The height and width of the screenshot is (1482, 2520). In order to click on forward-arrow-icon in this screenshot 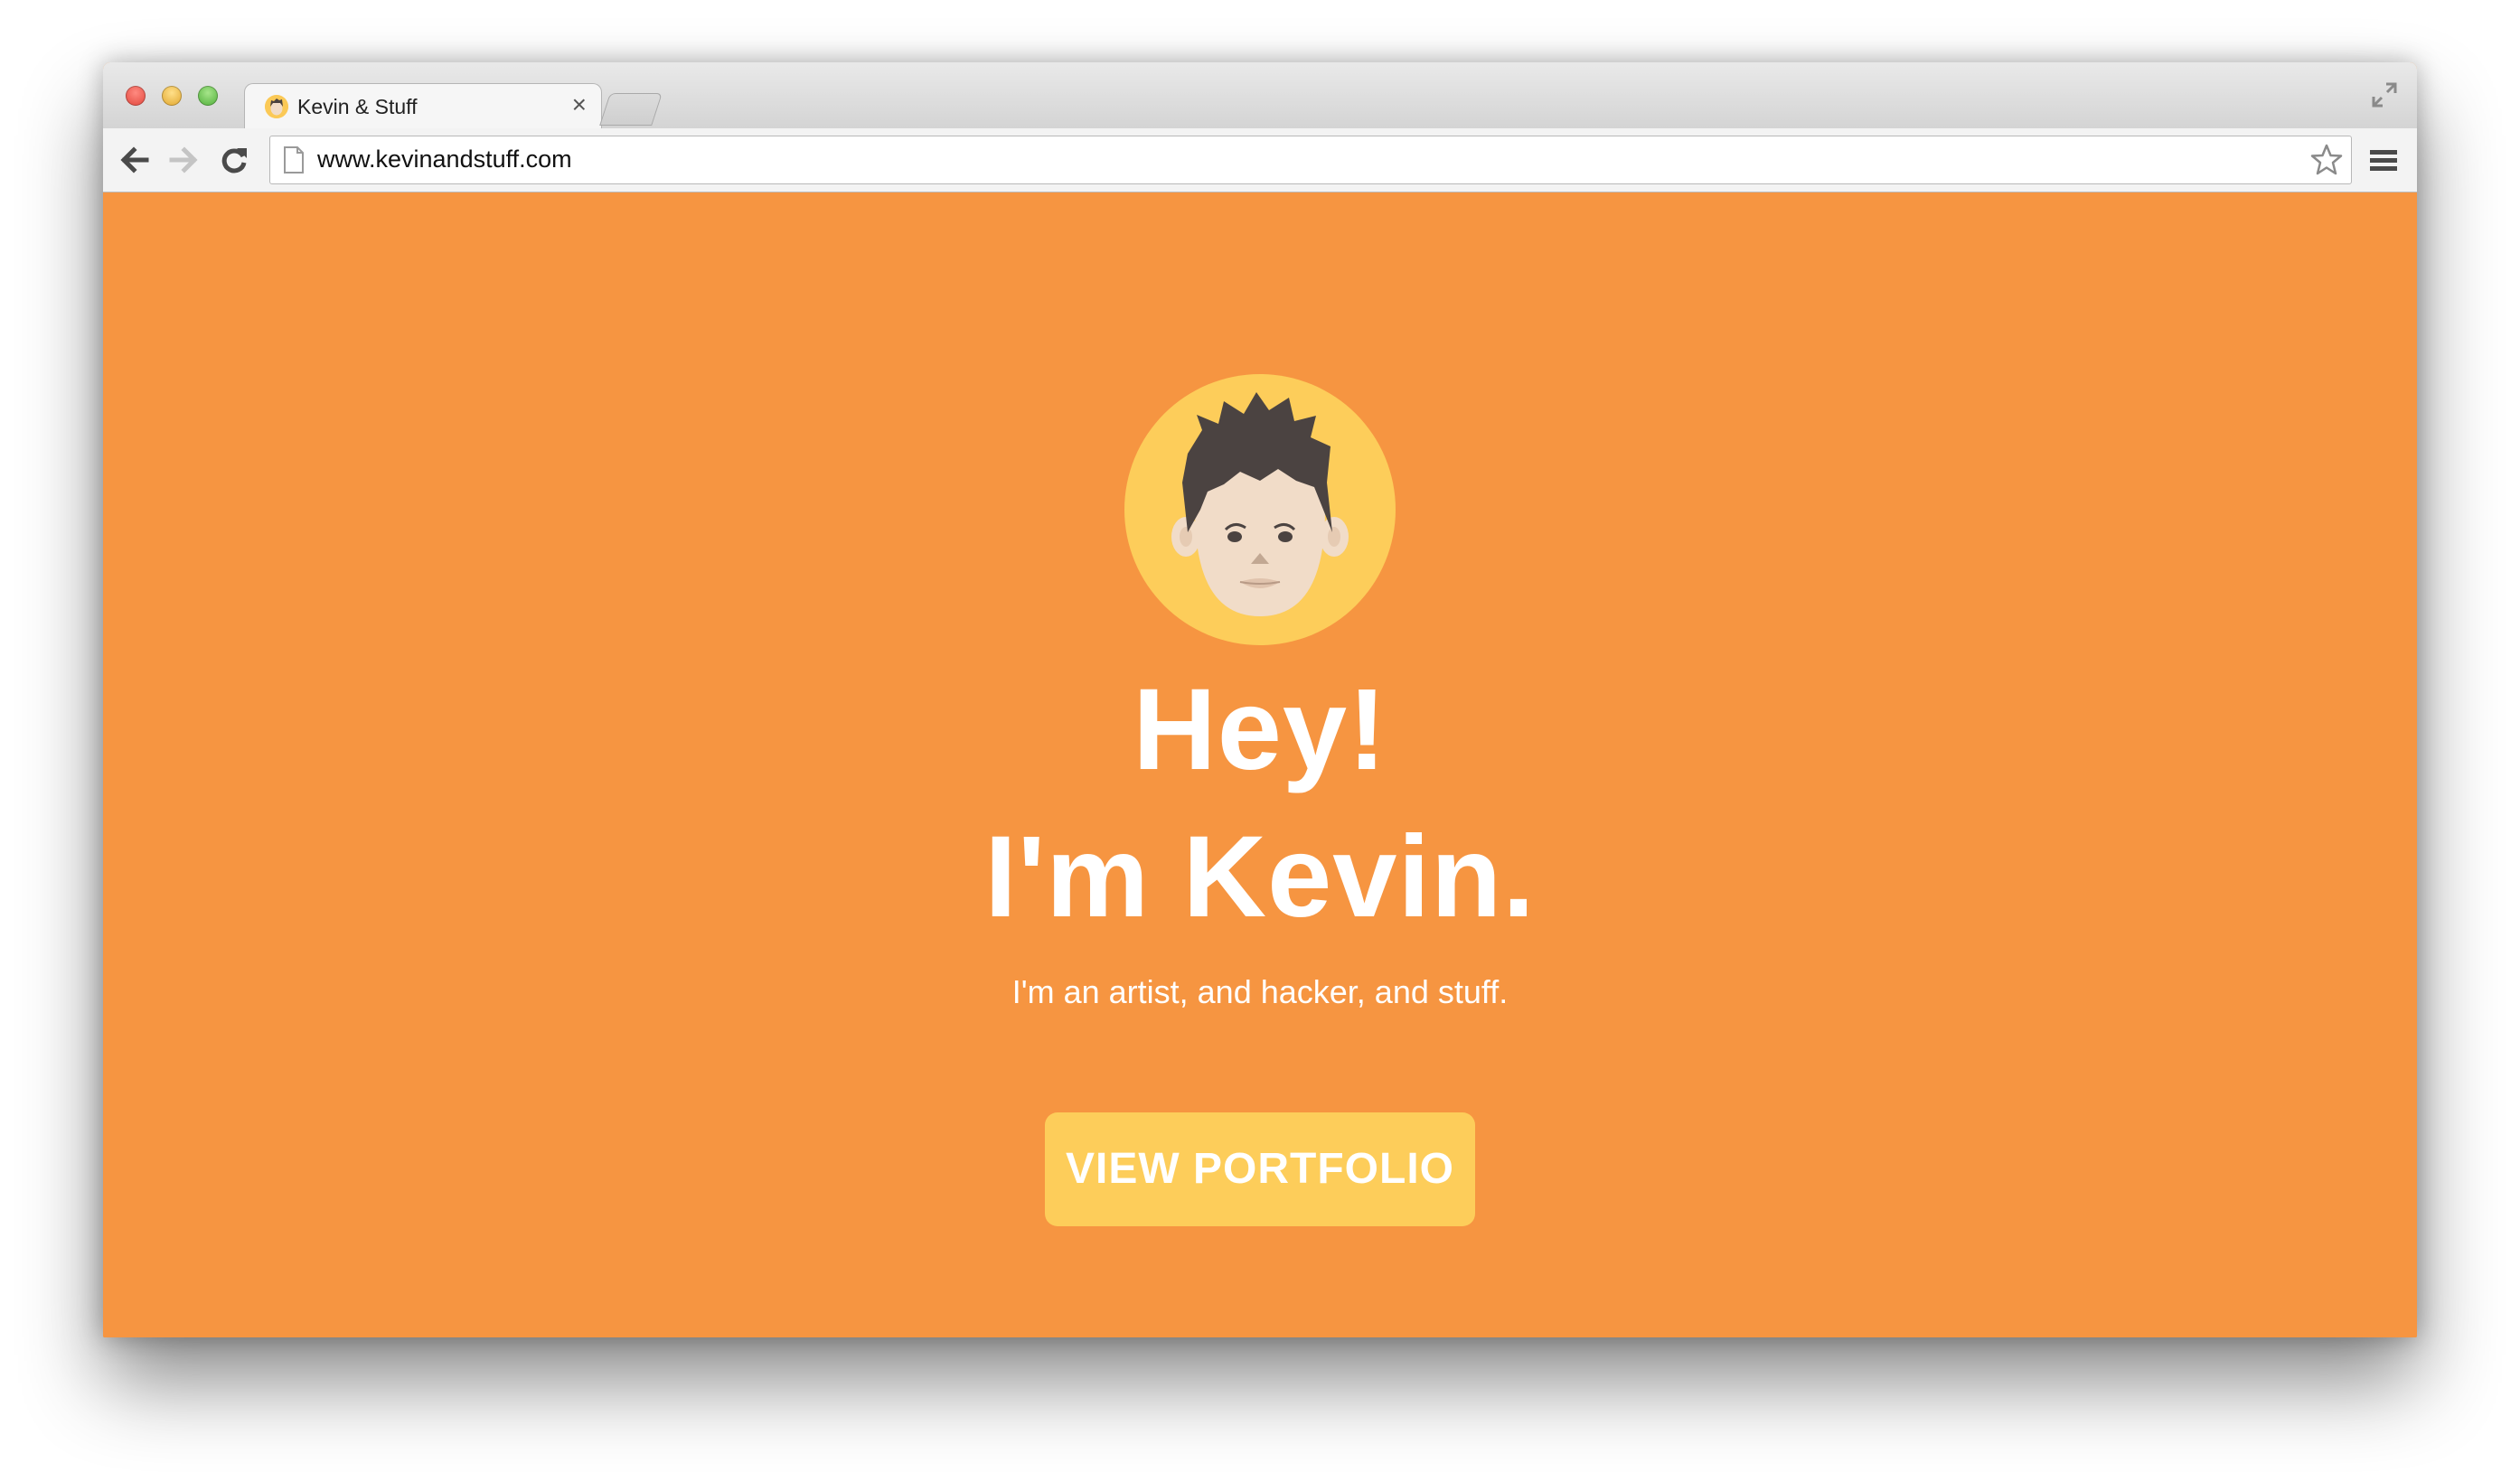, I will do `click(184, 160)`.